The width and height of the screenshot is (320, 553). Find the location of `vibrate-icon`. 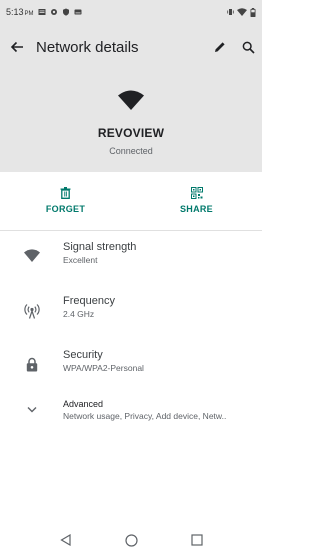

vibrate-icon is located at coordinates (230, 12).